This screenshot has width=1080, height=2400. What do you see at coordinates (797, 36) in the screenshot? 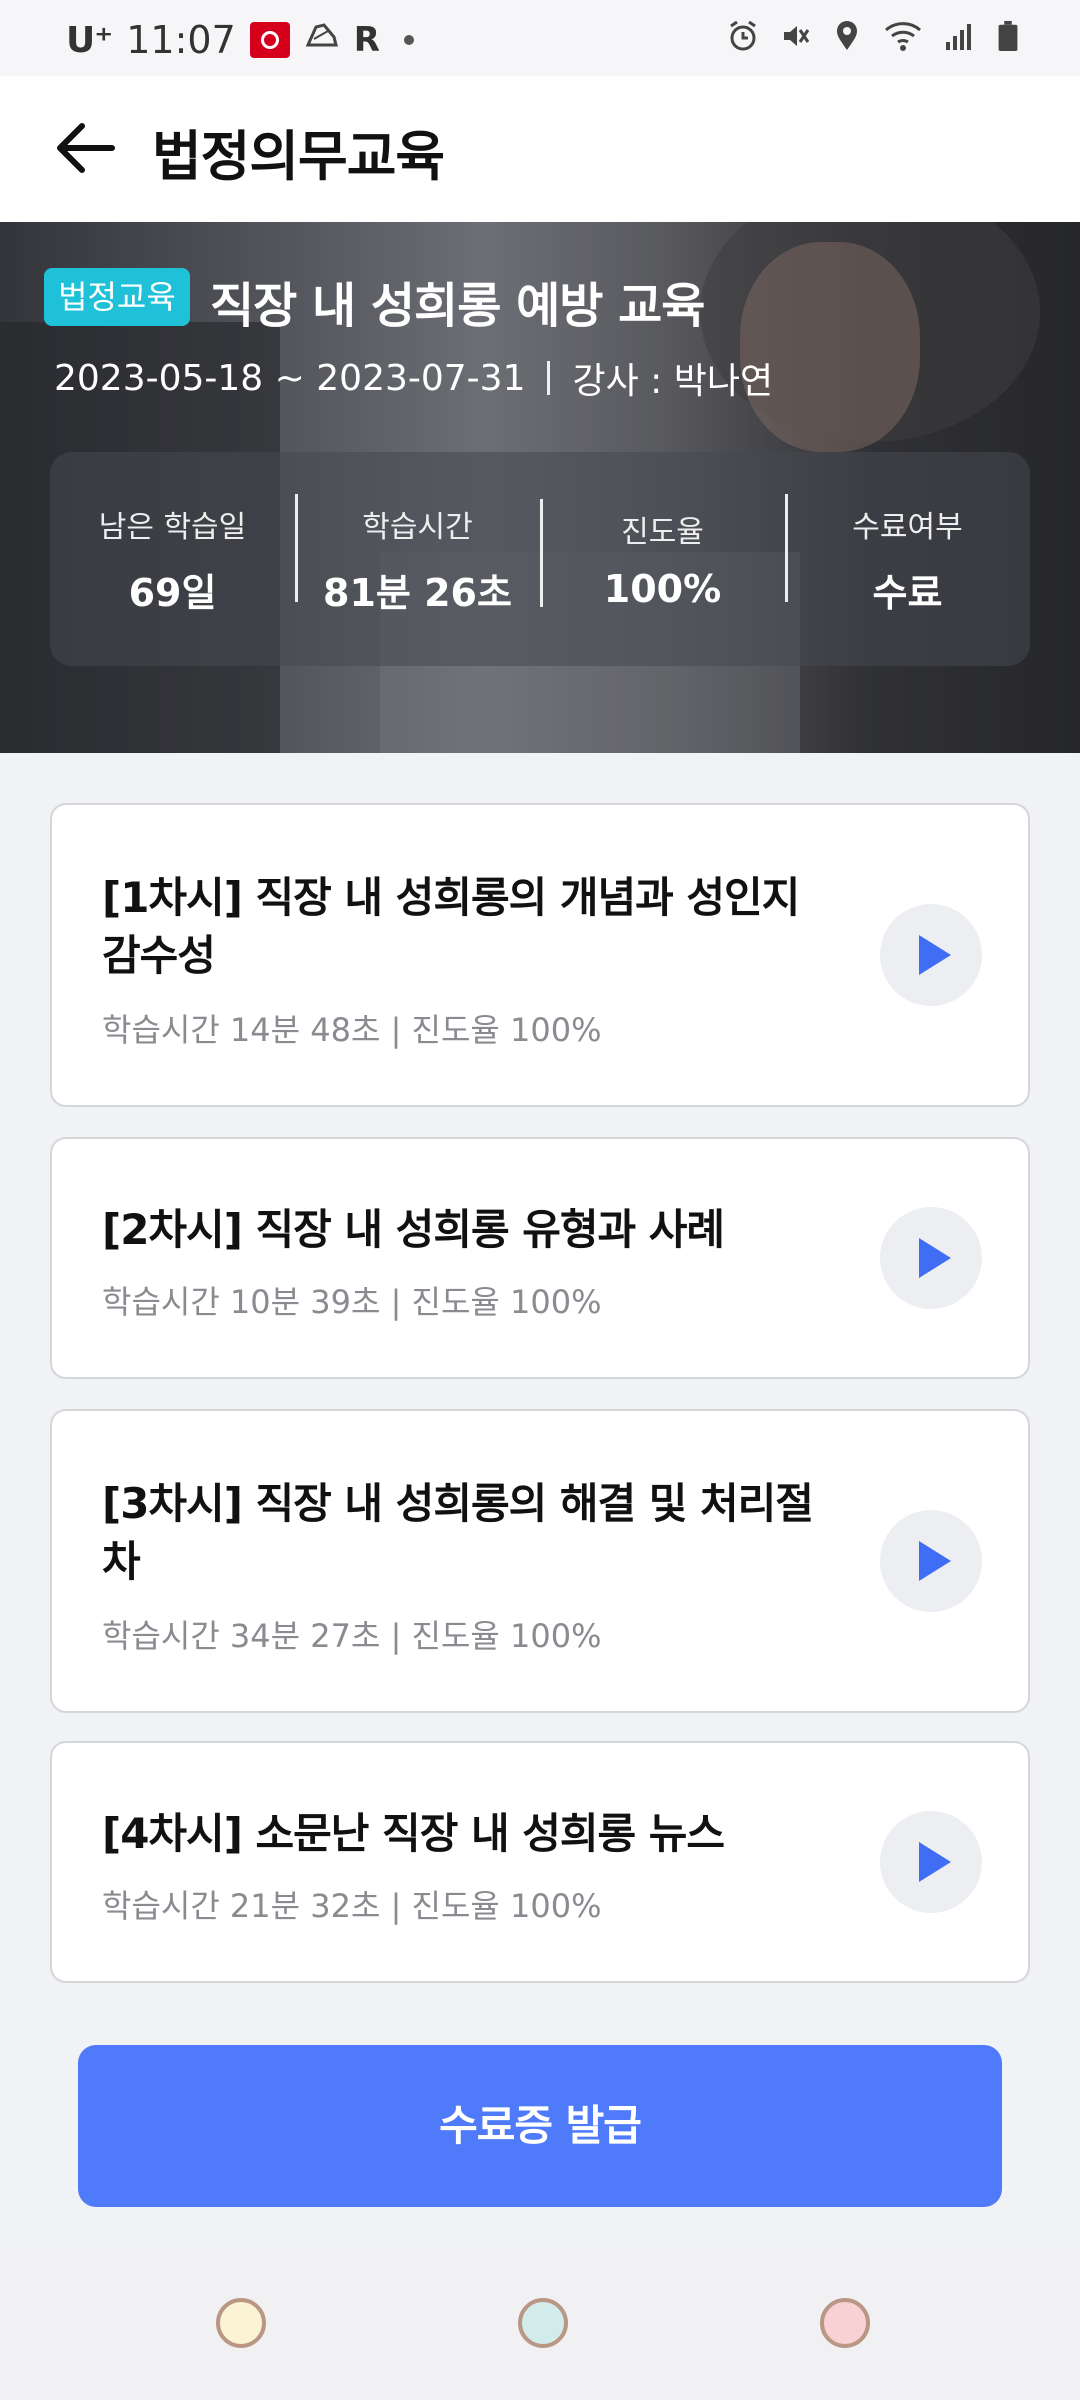
I see `mute-icon` at bounding box center [797, 36].